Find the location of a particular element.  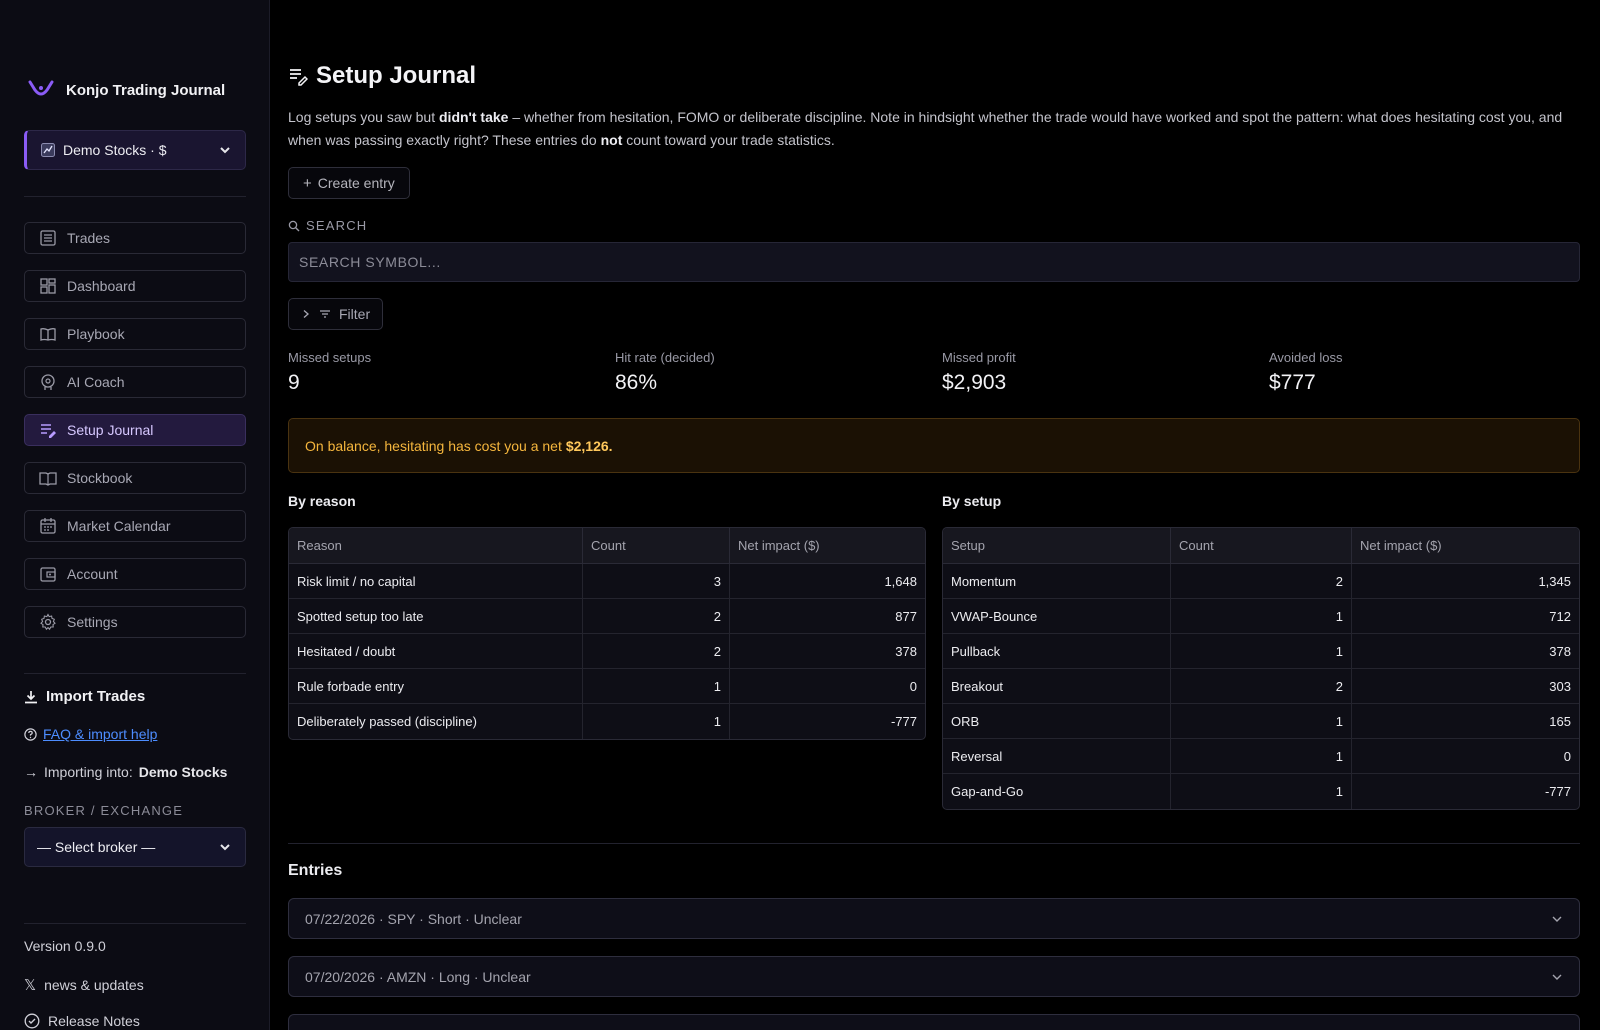

sidebar-item-account: Account is located at coordinates (135, 574).